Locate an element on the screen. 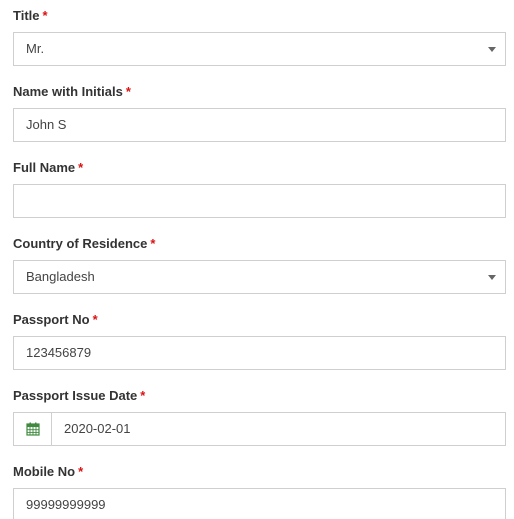 The image size is (514, 519). name-with-initials-field: Name with Initials * John S is located at coordinates (259, 113).